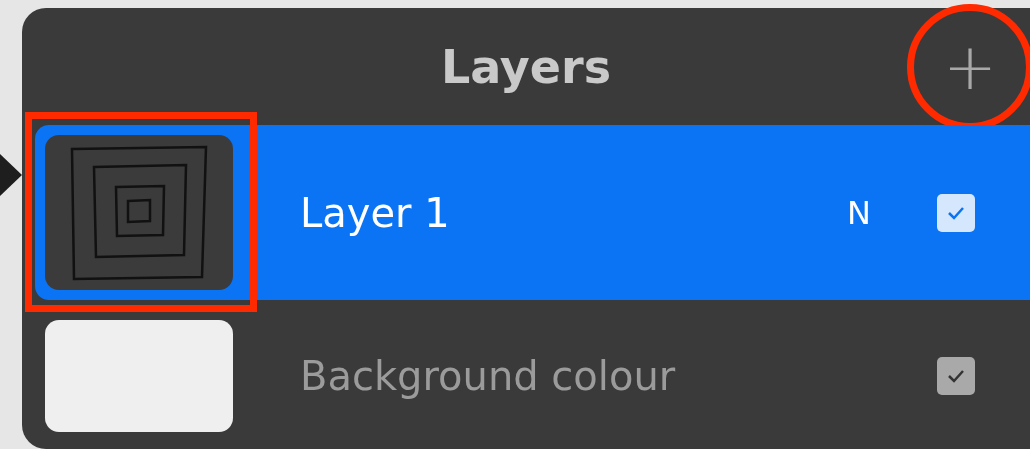  I want to click on add-layer-button: +, so click(970, 66).